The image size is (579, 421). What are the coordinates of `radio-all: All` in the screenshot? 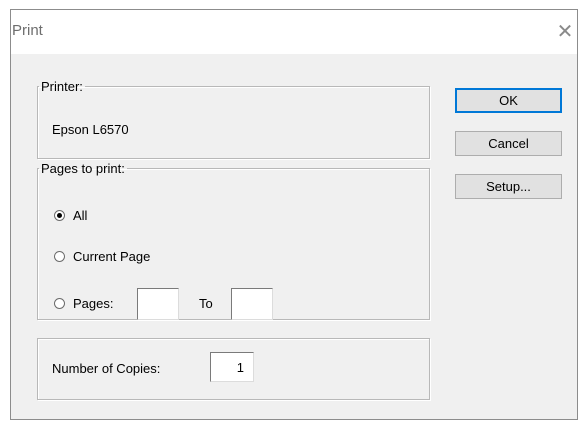 It's located at (70, 215).